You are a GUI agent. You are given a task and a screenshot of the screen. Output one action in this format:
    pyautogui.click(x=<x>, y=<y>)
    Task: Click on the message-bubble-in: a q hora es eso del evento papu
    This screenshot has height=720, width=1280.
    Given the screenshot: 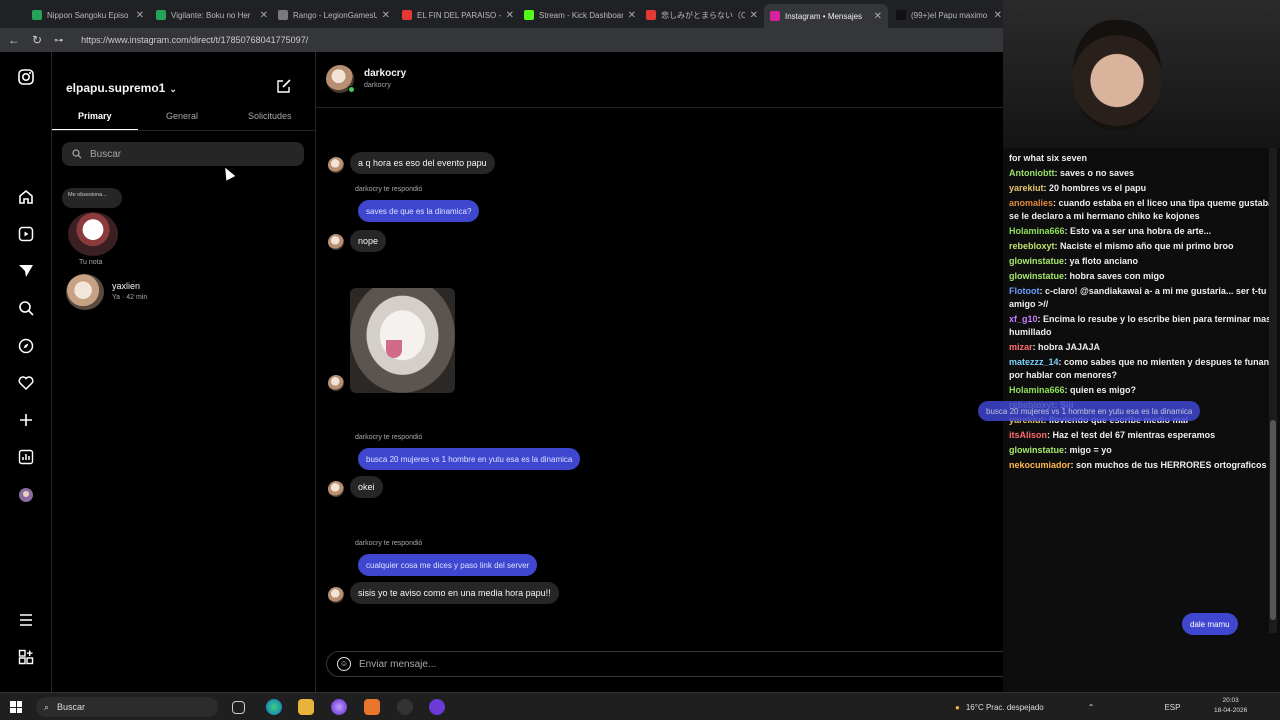 What is the action you would take?
    pyautogui.click(x=422, y=163)
    